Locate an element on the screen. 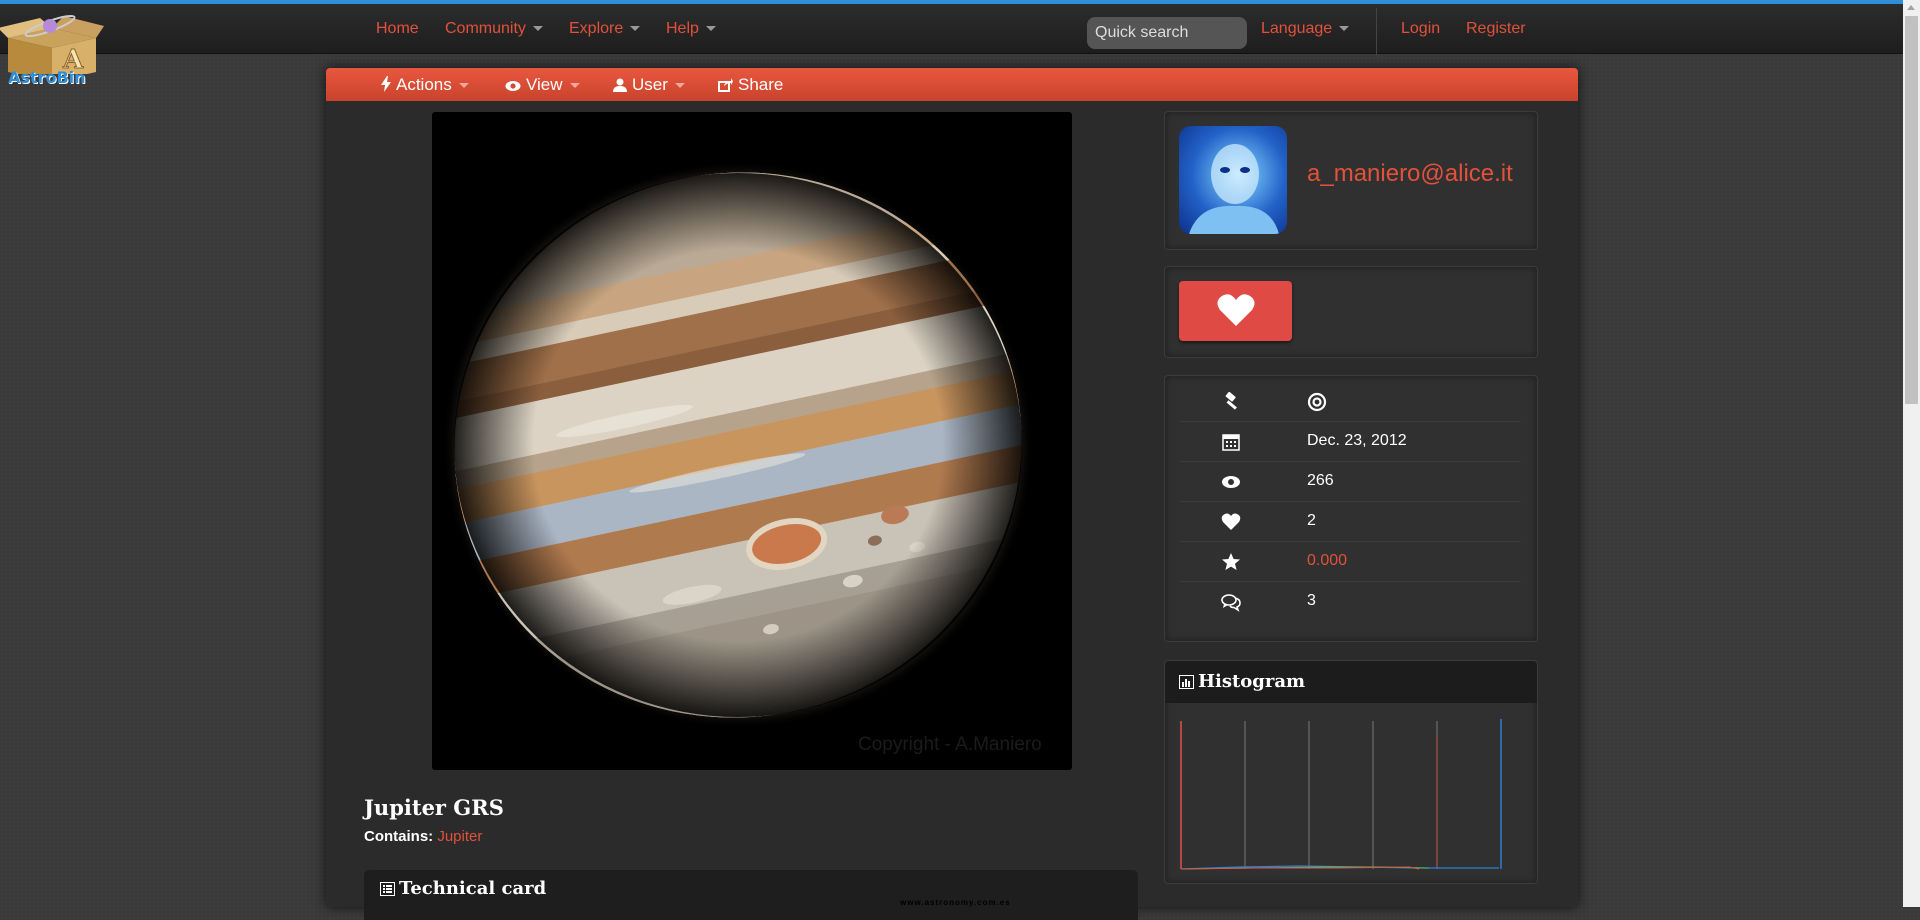  scroll-thumb is located at coordinates (1911, 210).